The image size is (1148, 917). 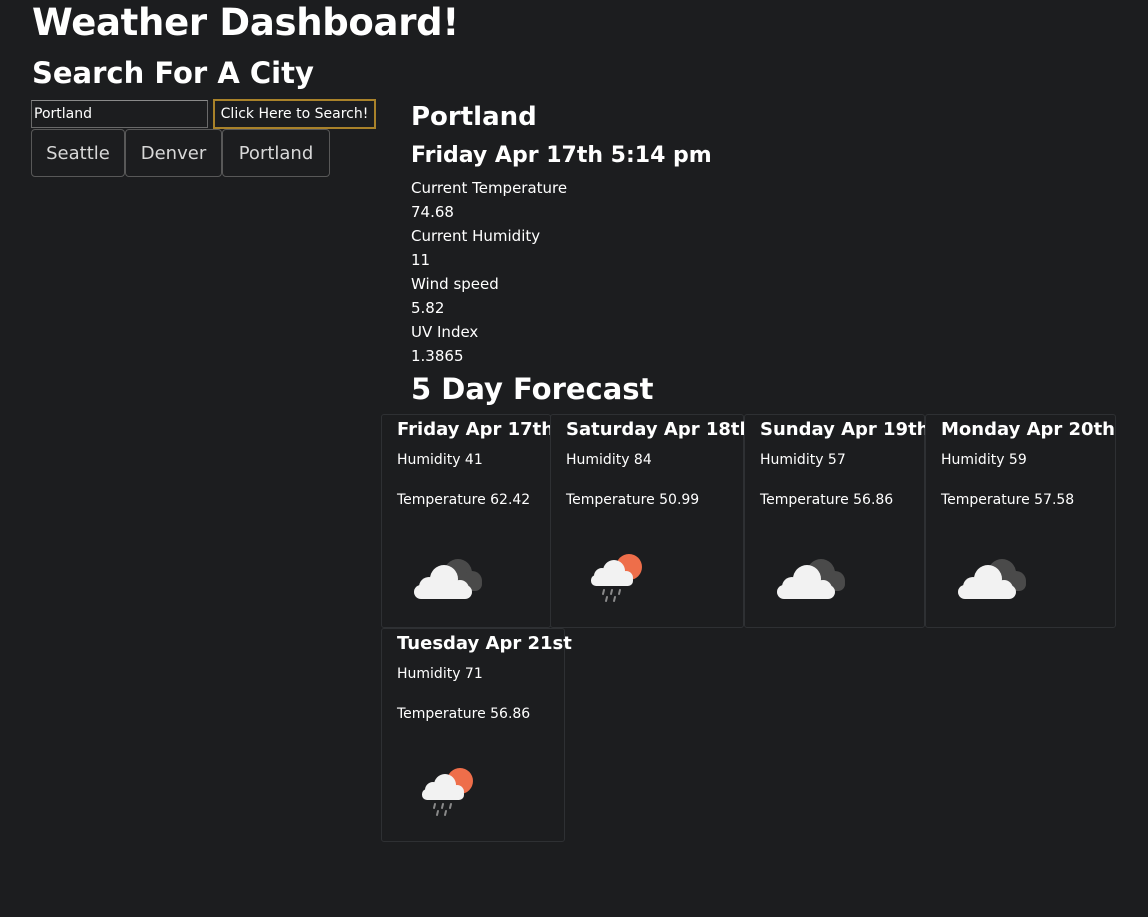 I want to click on forecast-date: Sunday Apr 19th, so click(x=845, y=429).